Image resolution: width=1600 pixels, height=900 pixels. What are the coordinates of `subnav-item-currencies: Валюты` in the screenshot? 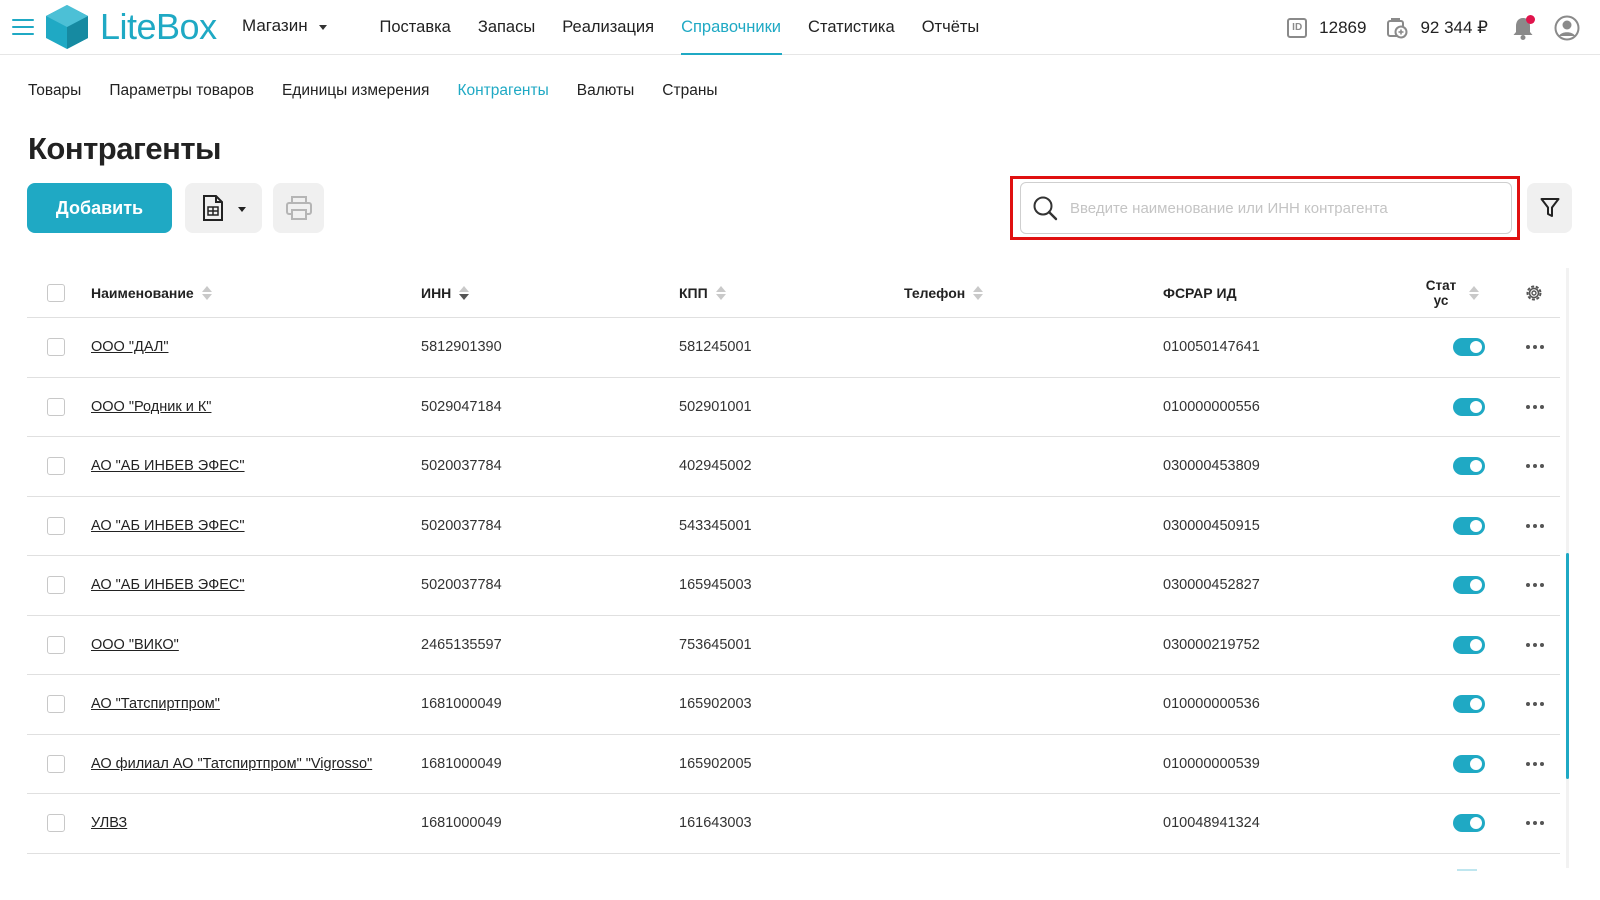 It's located at (606, 91).